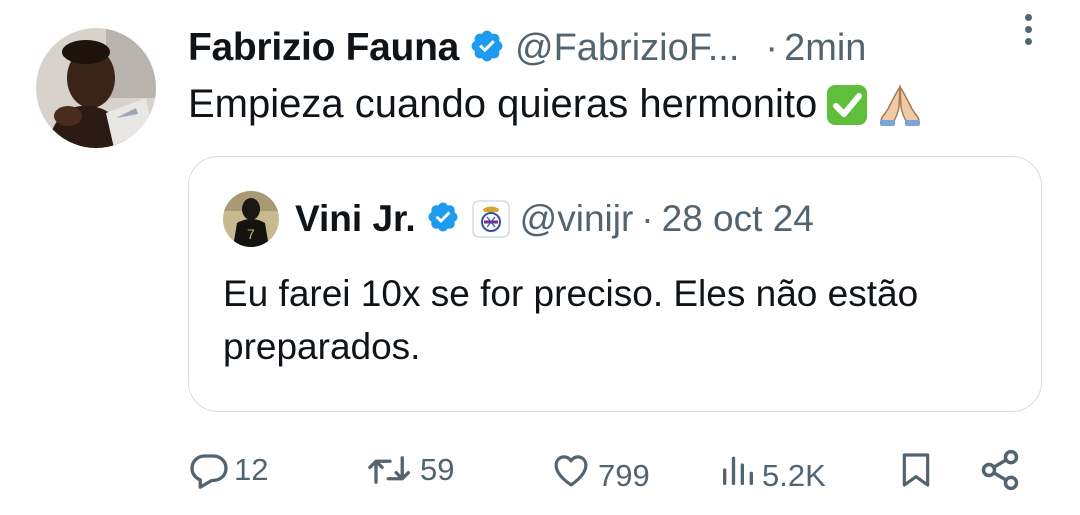 The height and width of the screenshot is (515, 1080). Describe the element at coordinates (323, 48) in the screenshot. I see `author-name: Fabrizio Fauna` at that location.